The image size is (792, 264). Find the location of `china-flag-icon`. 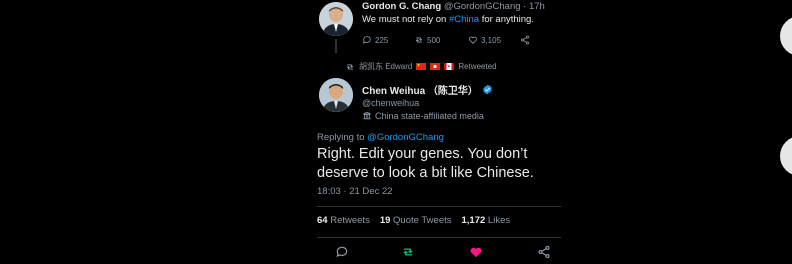

china-flag-icon is located at coordinates (421, 66).